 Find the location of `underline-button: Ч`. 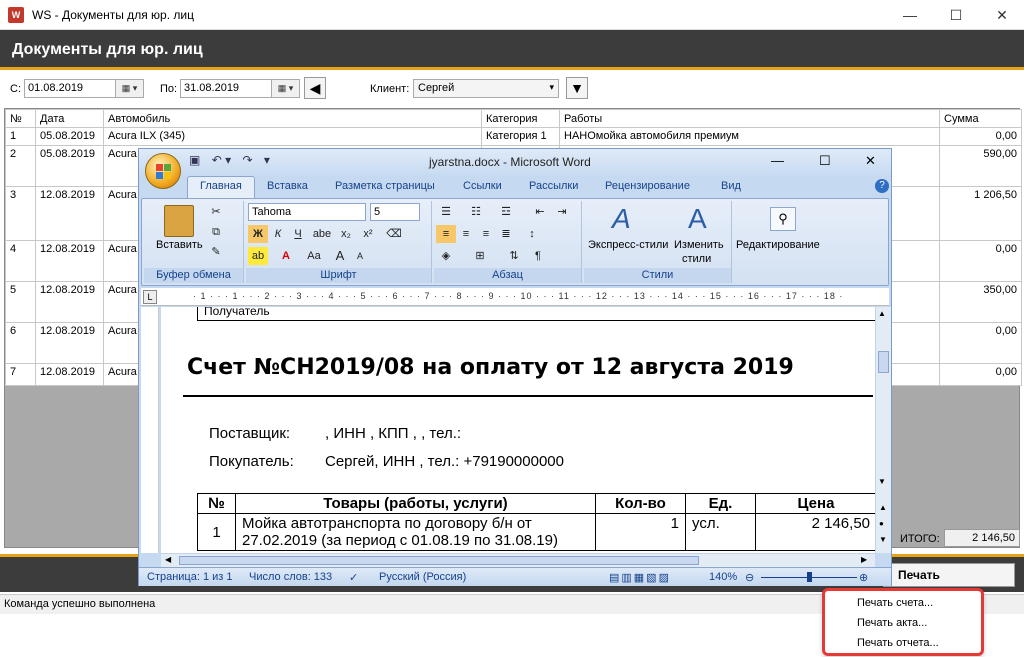

underline-button: Ч is located at coordinates (298, 234).